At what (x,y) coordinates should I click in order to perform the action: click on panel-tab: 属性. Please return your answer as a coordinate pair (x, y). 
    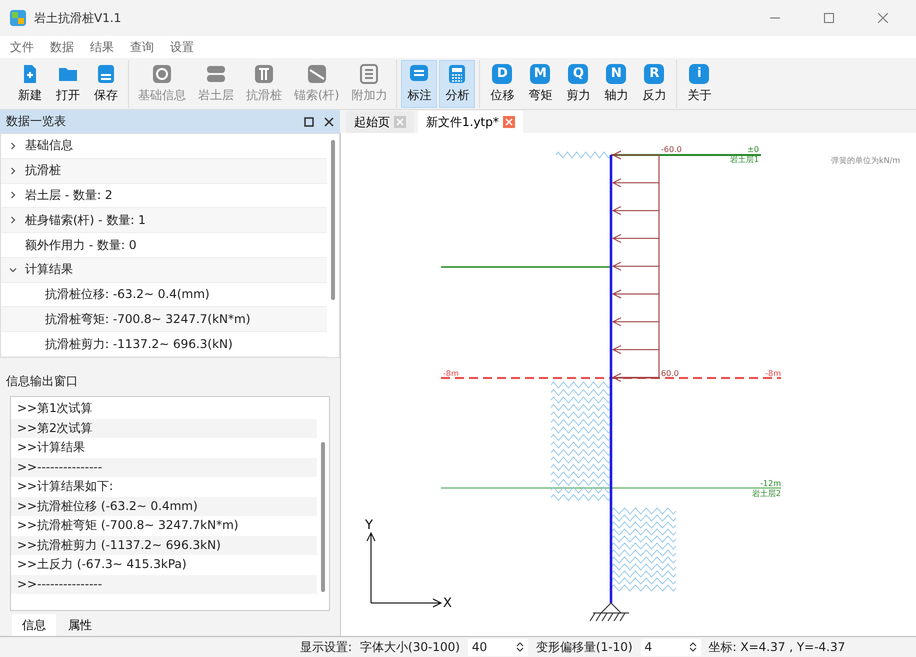
    Looking at the image, I should click on (80, 625).